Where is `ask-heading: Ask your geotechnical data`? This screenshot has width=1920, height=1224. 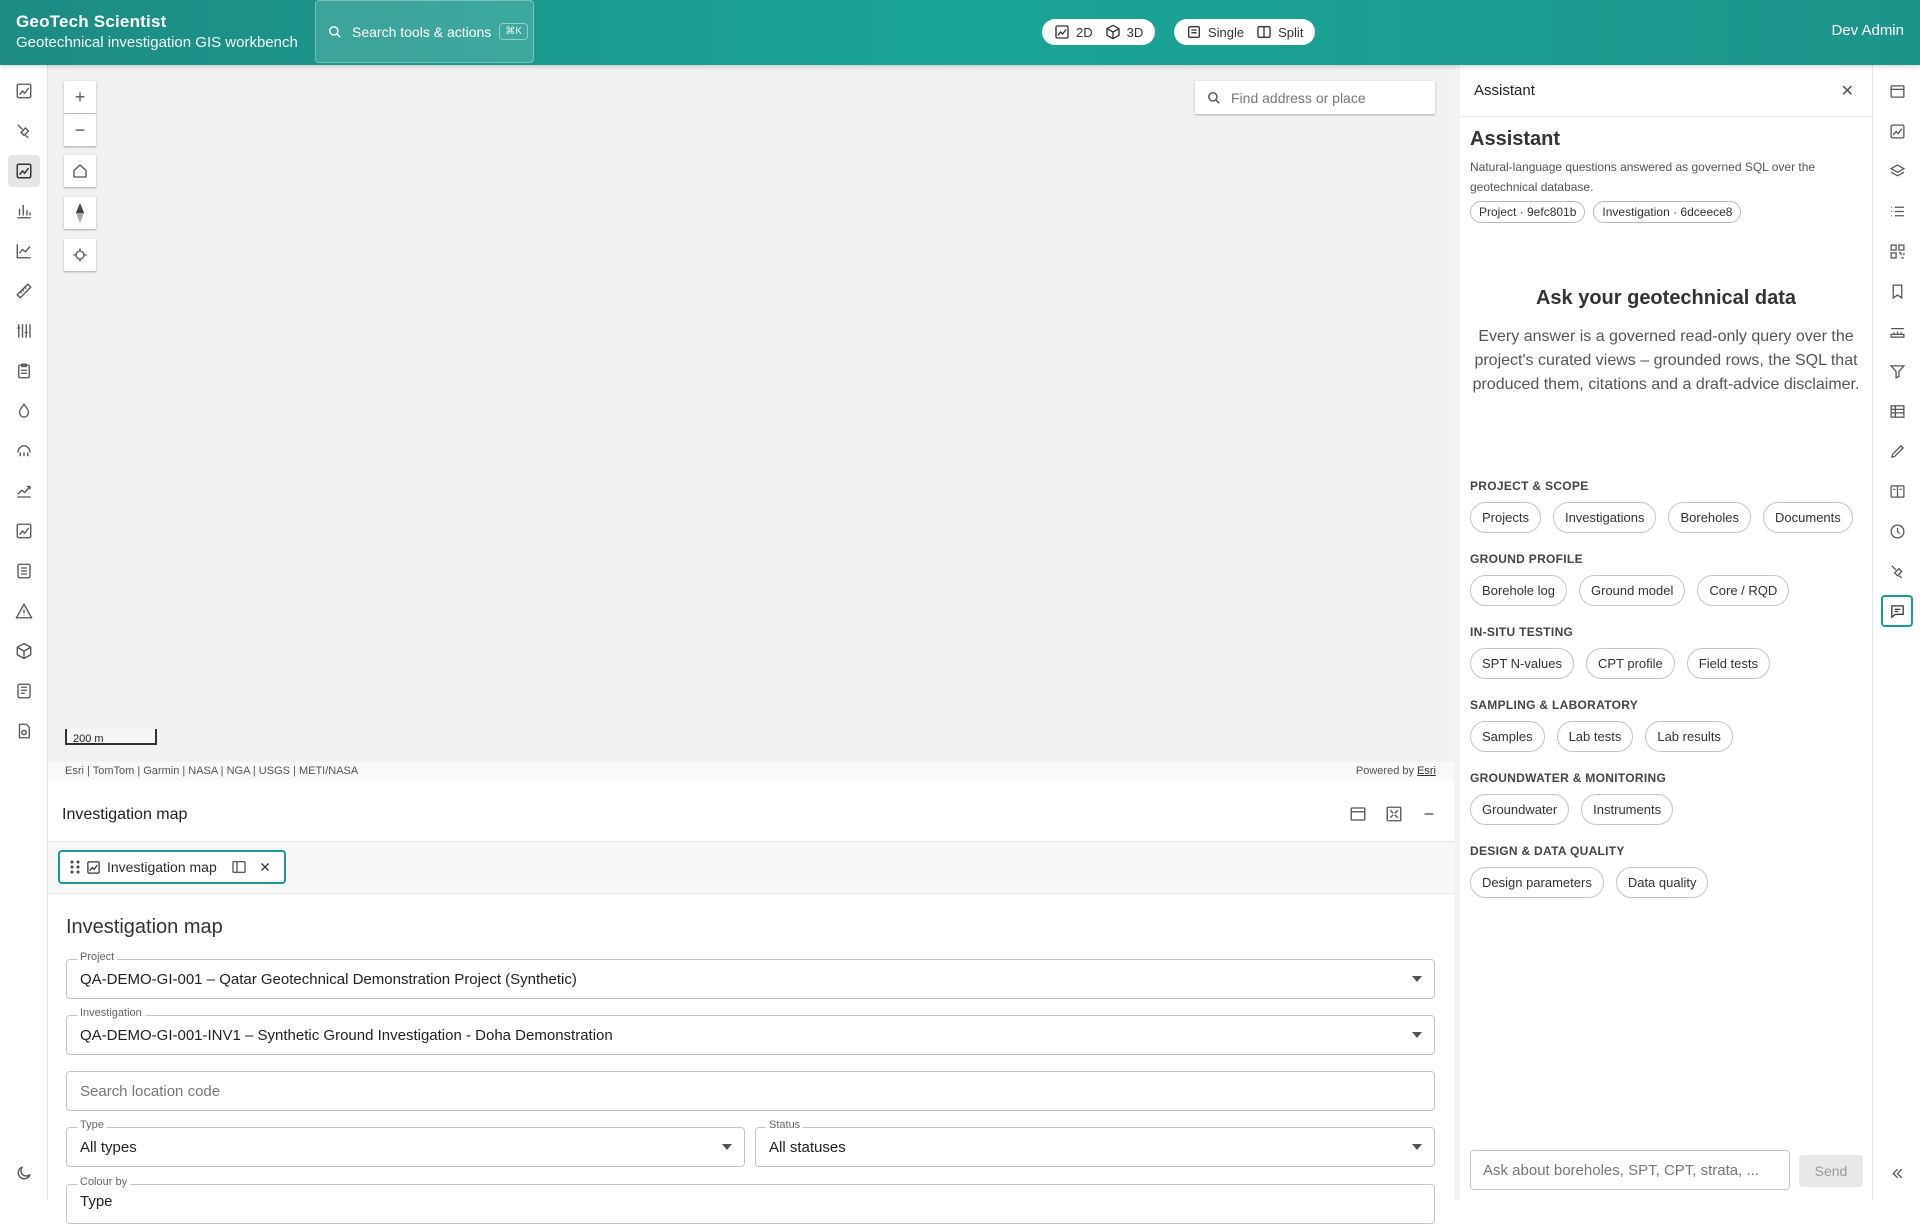 ask-heading: Ask your geotechnical data is located at coordinates (1666, 298).